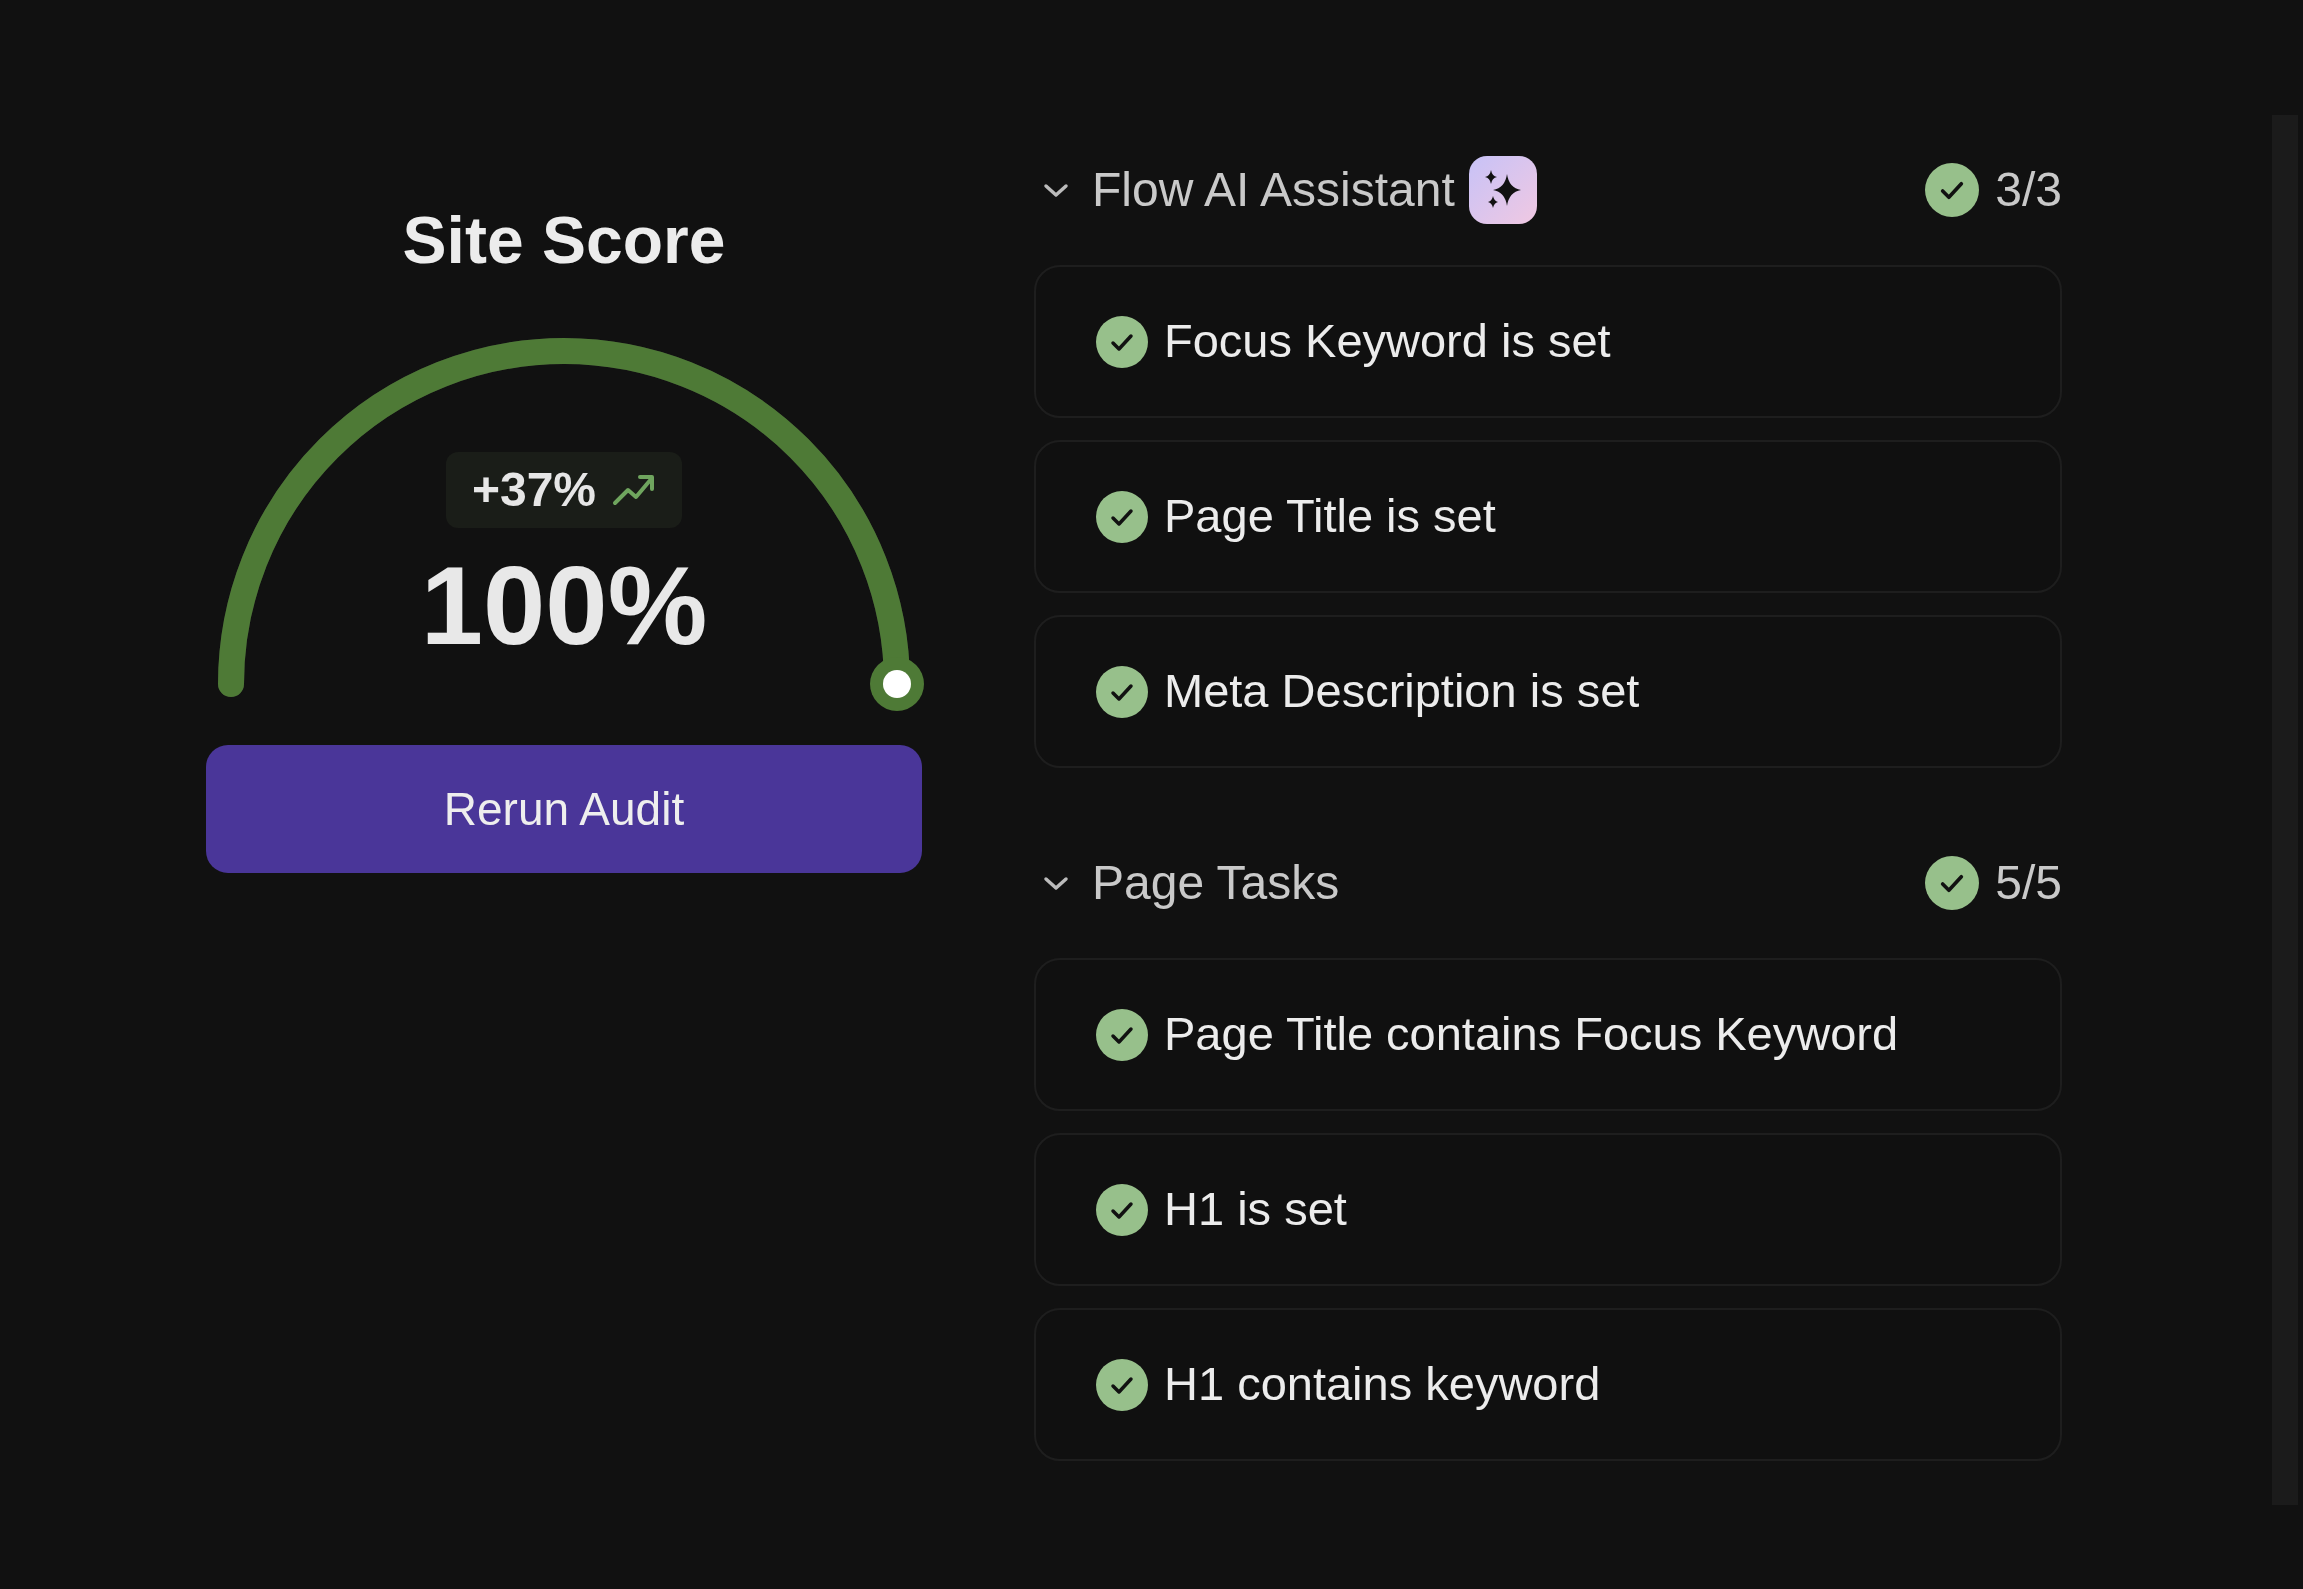  What do you see at coordinates (1402, 691) in the screenshot?
I see `task-label: Meta Description is set` at bounding box center [1402, 691].